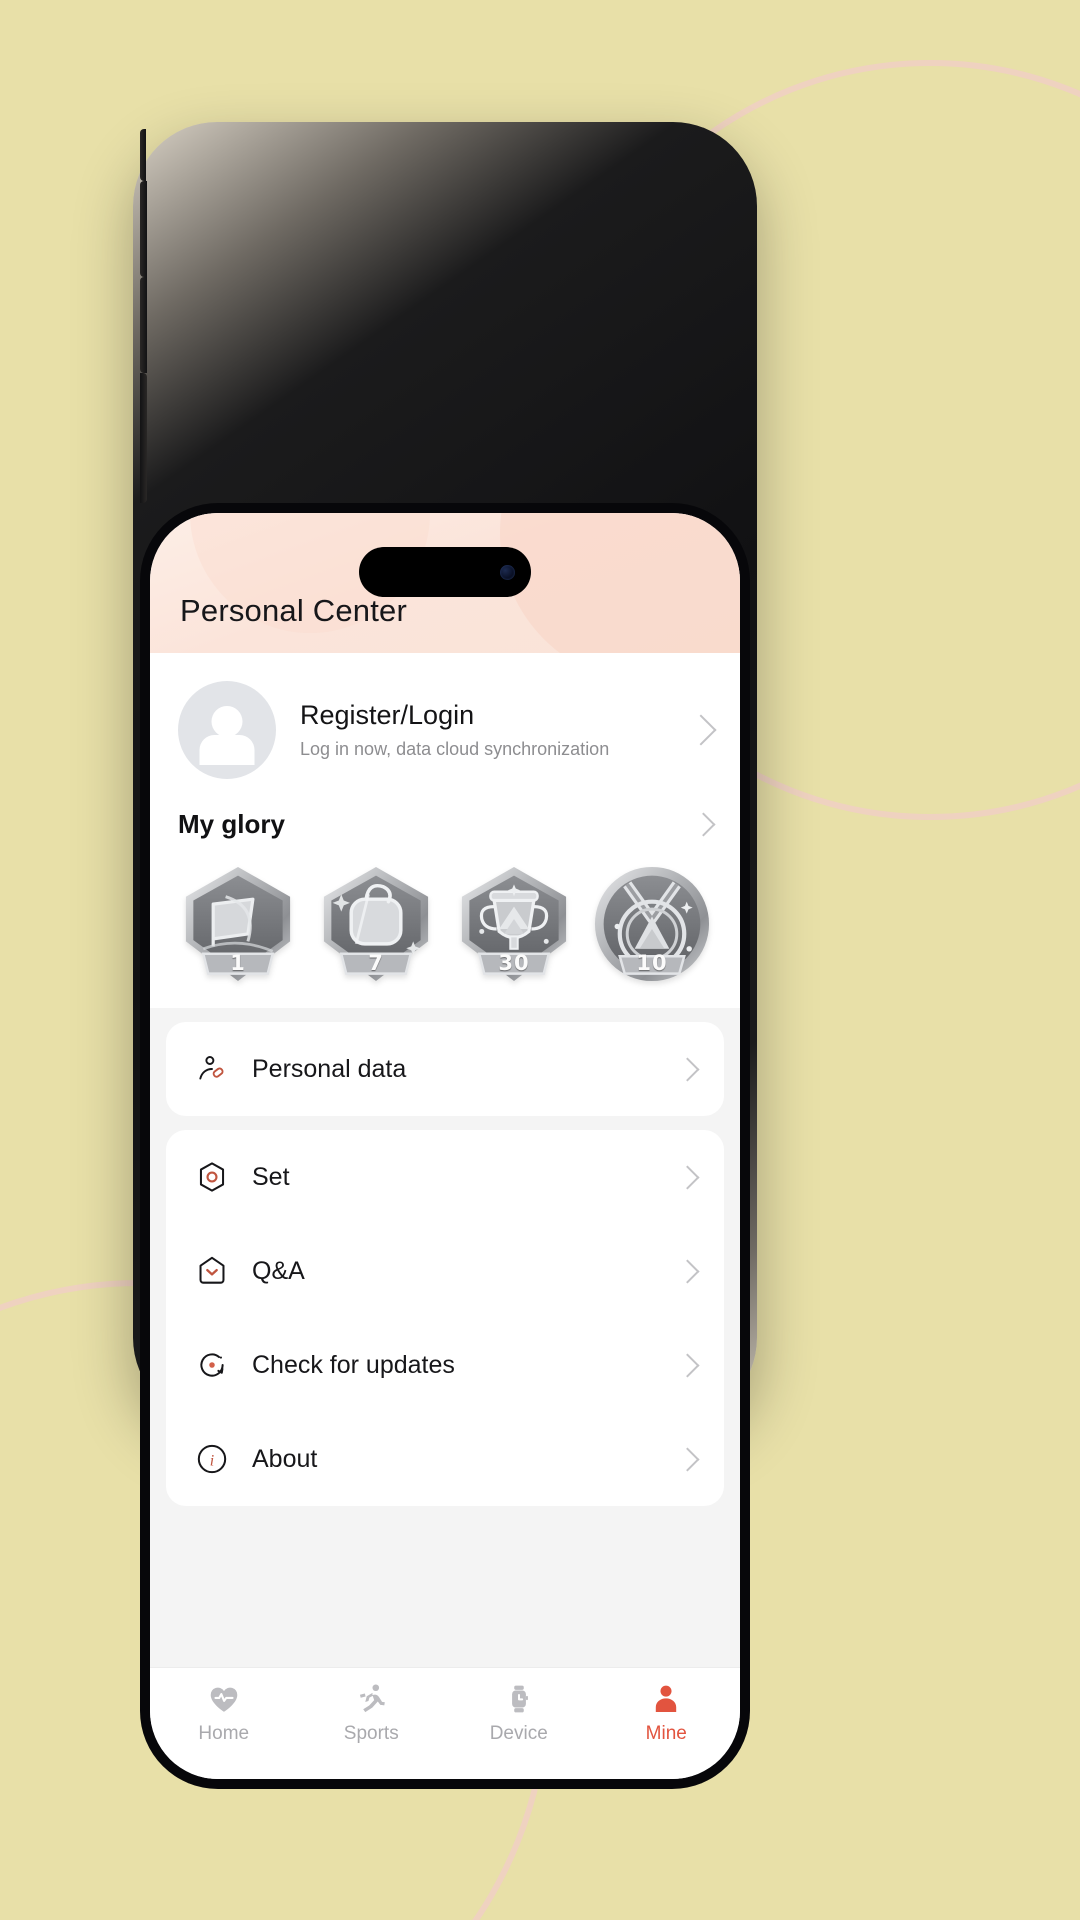 Image resolution: width=1080 pixels, height=1920 pixels. Describe the element at coordinates (666, 1733) in the screenshot. I see `tab-label: Mine` at that location.